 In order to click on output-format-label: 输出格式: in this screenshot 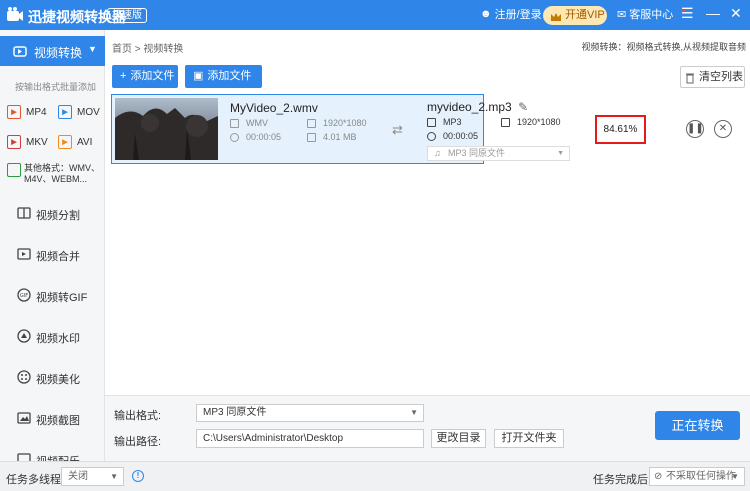, I will do `click(138, 416)`.